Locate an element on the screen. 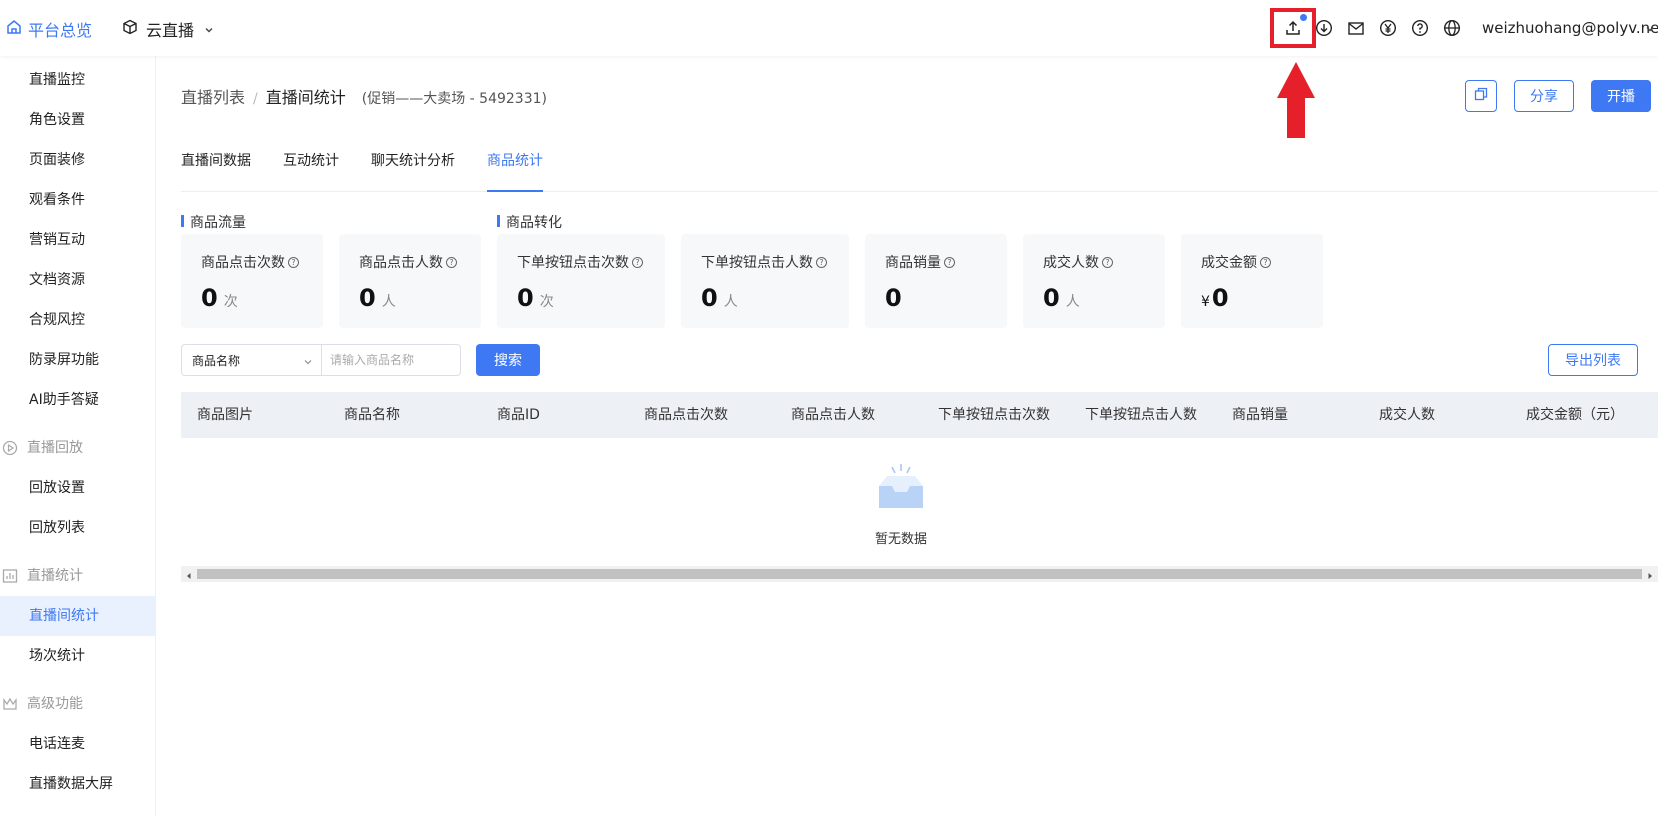 Image resolution: width=1658 pixels, height=816 pixels. sidebar-item-anti-recording: 防录屏功能 is located at coordinates (78, 360).